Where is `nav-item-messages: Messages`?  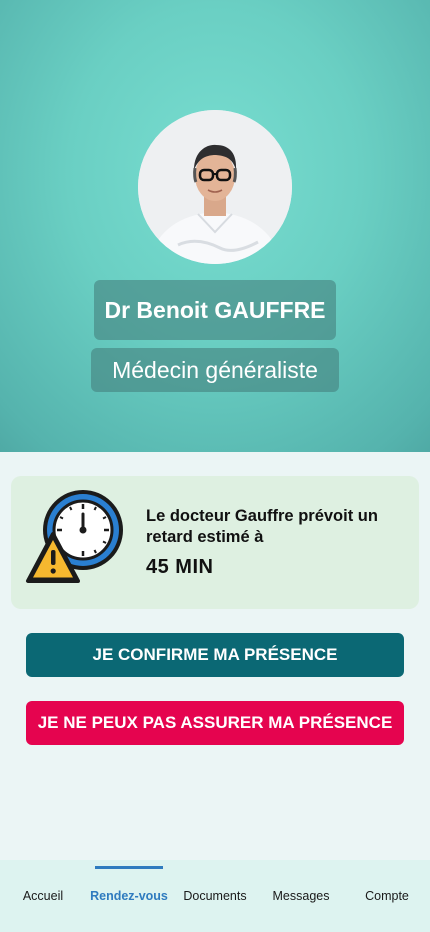
nav-item-messages: Messages is located at coordinates (301, 896).